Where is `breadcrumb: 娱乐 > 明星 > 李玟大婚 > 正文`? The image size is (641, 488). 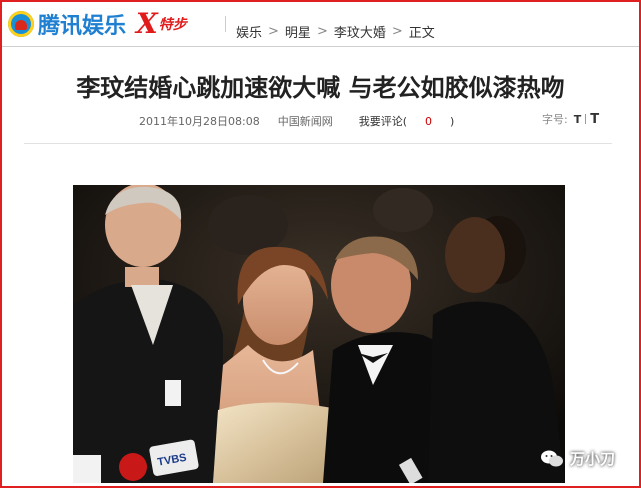
breadcrumb: 娱乐 > 明星 > 李玟大婚 > 正文 is located at coordinates (335, 31).